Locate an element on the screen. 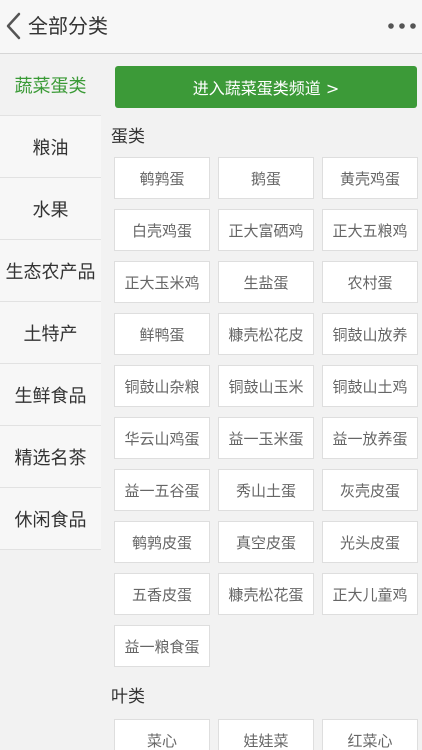 This screenshot has width=422, height=750. sidebar-item-label: 水果 is located at coordinates (50, 210).